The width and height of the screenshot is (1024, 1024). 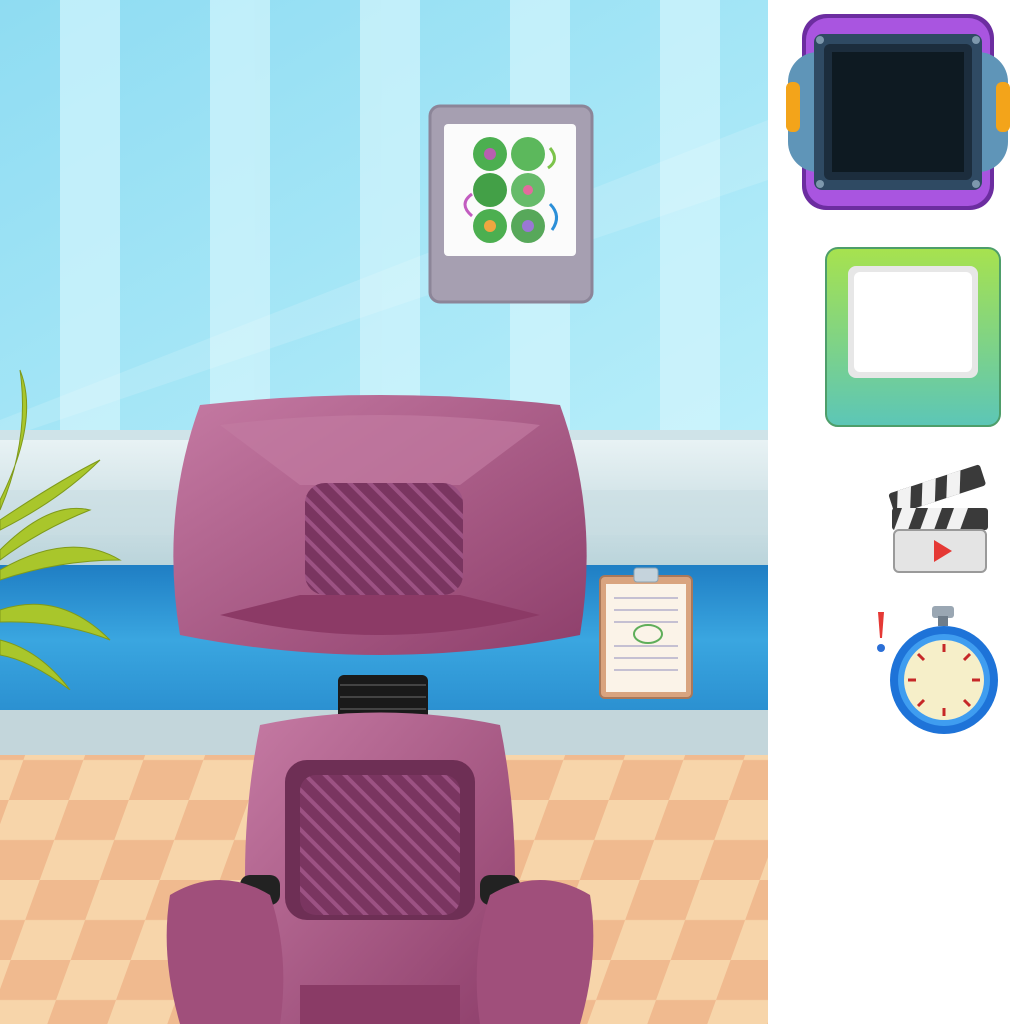 What do you see at coordinates (61, 529) in the screenshot?
I see `plant-icon` at bounding box center [61, 529].